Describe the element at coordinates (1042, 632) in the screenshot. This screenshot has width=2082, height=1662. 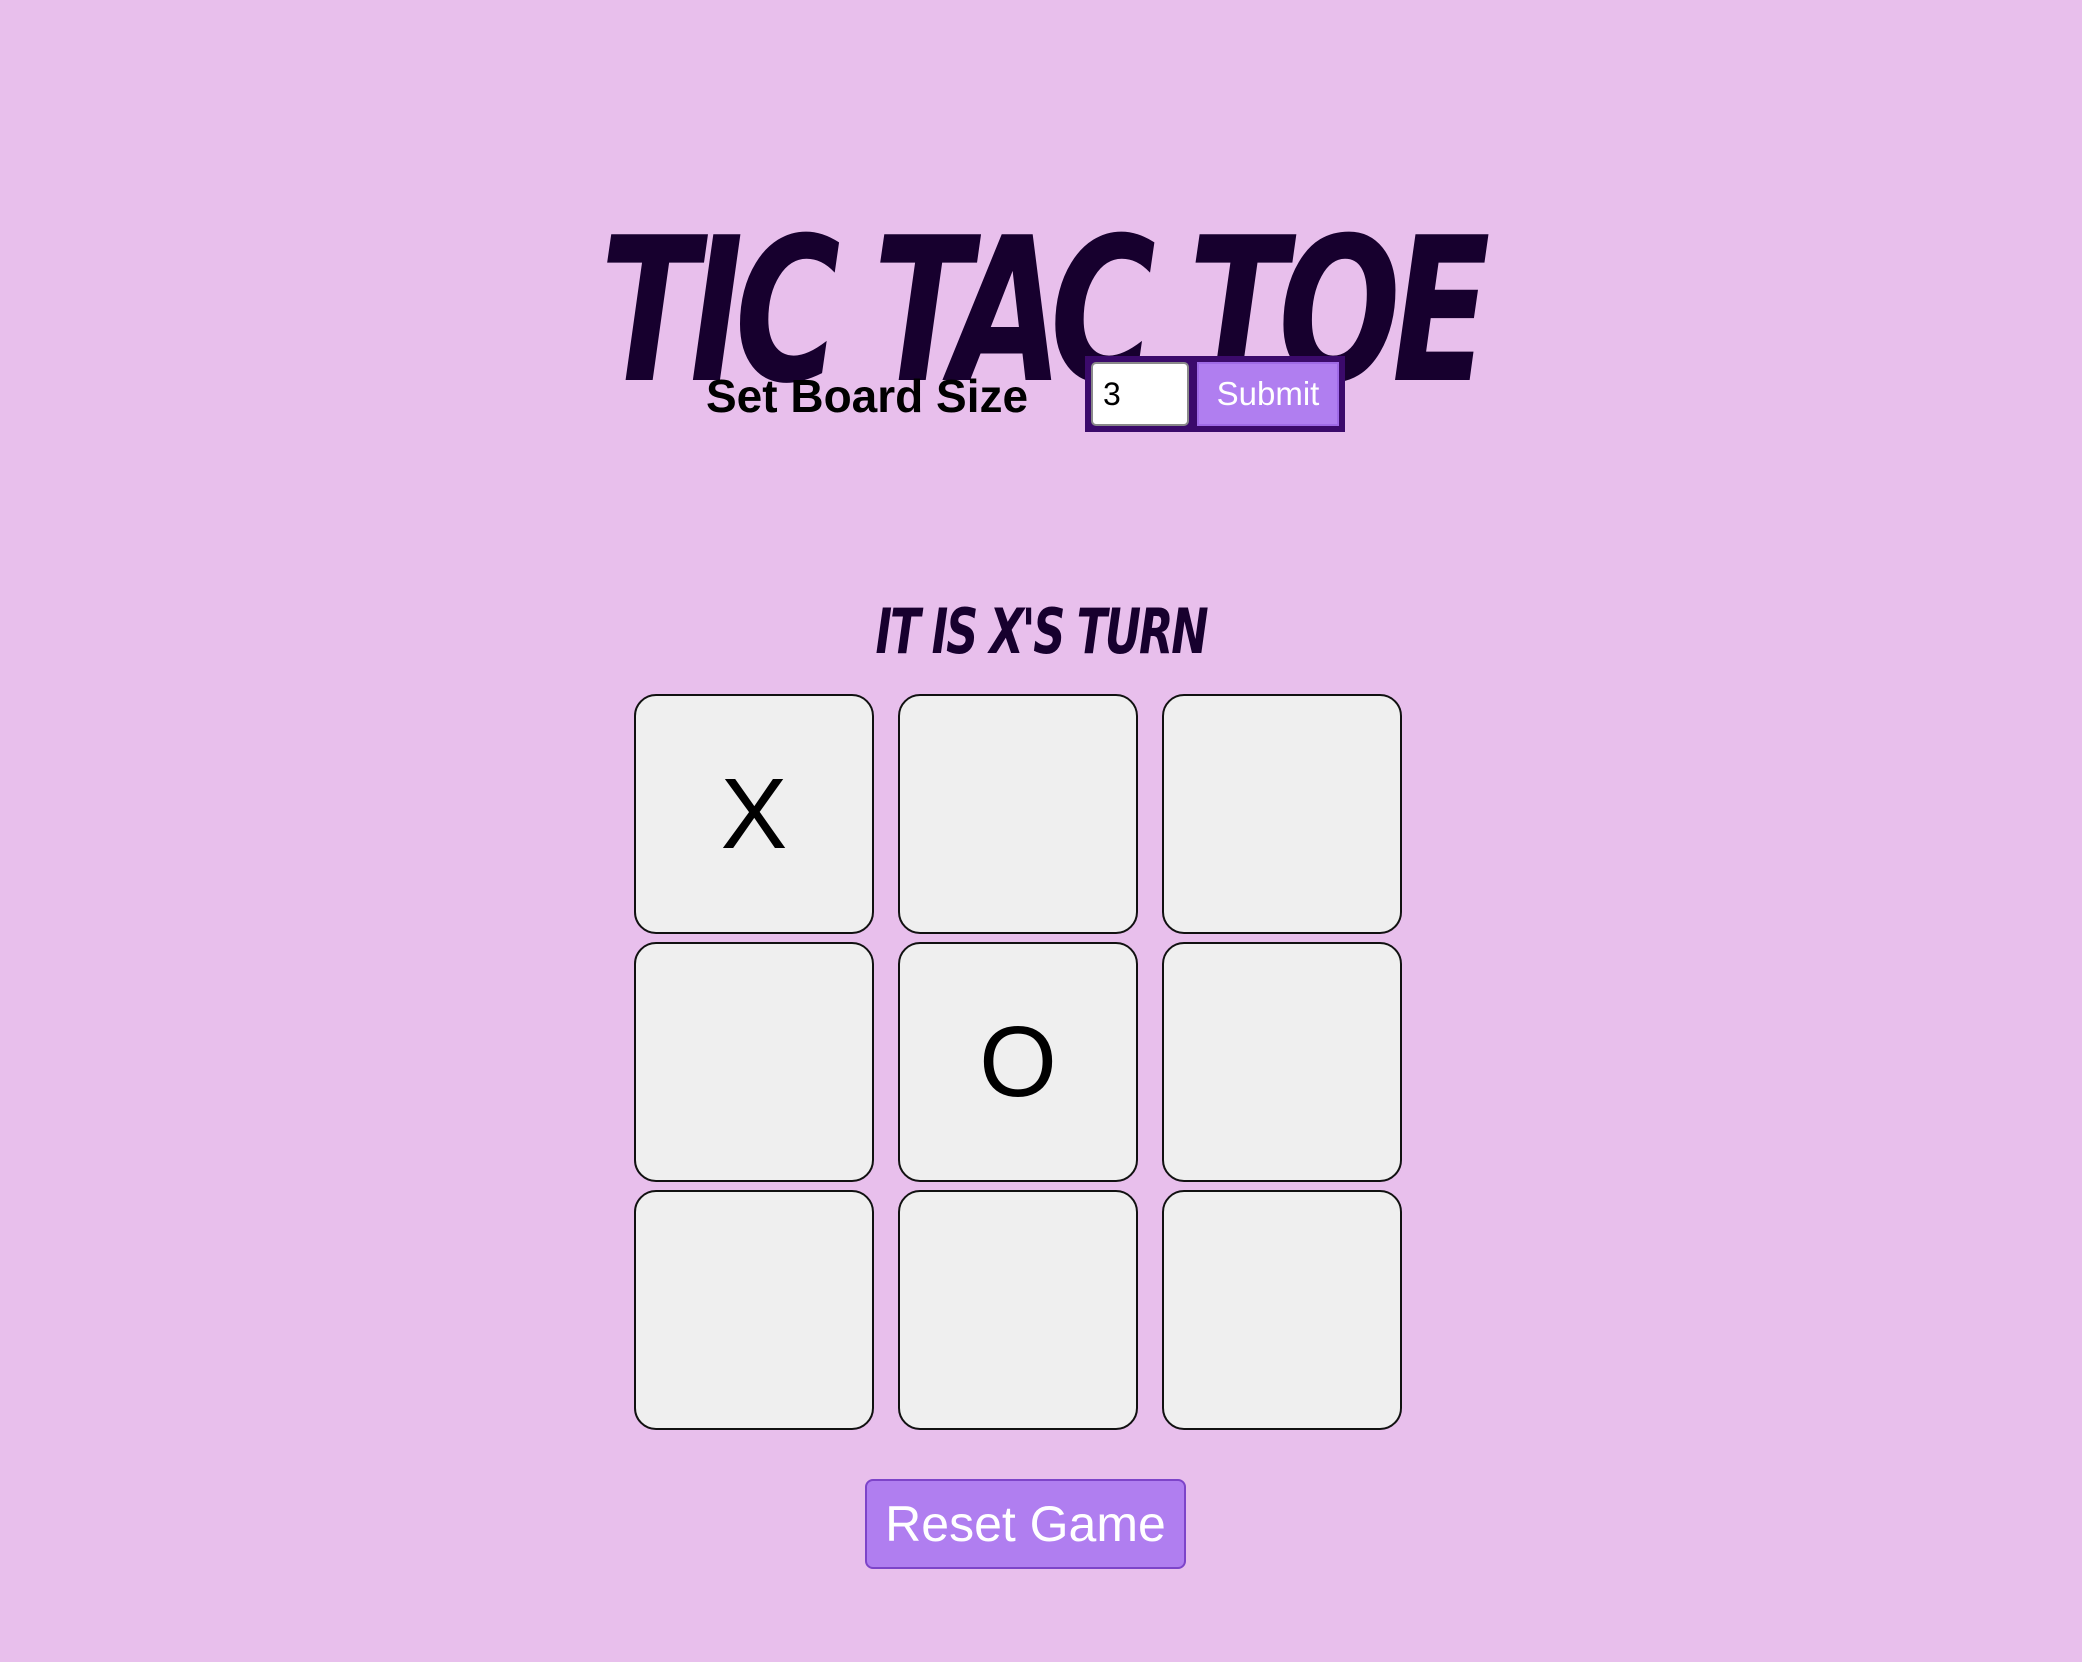
I see `turn-status: It is X's turn` at that location.